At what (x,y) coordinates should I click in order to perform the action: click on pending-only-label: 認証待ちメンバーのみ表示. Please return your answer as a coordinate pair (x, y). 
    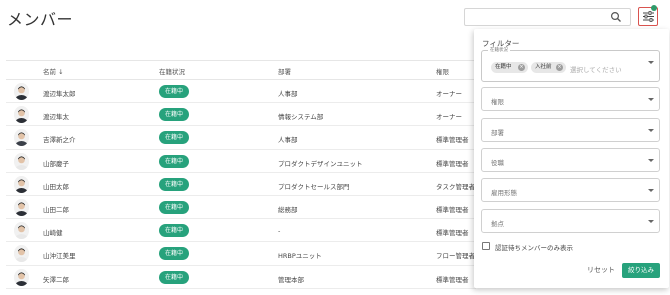
    Looking at the image, I should click on (534, 247).